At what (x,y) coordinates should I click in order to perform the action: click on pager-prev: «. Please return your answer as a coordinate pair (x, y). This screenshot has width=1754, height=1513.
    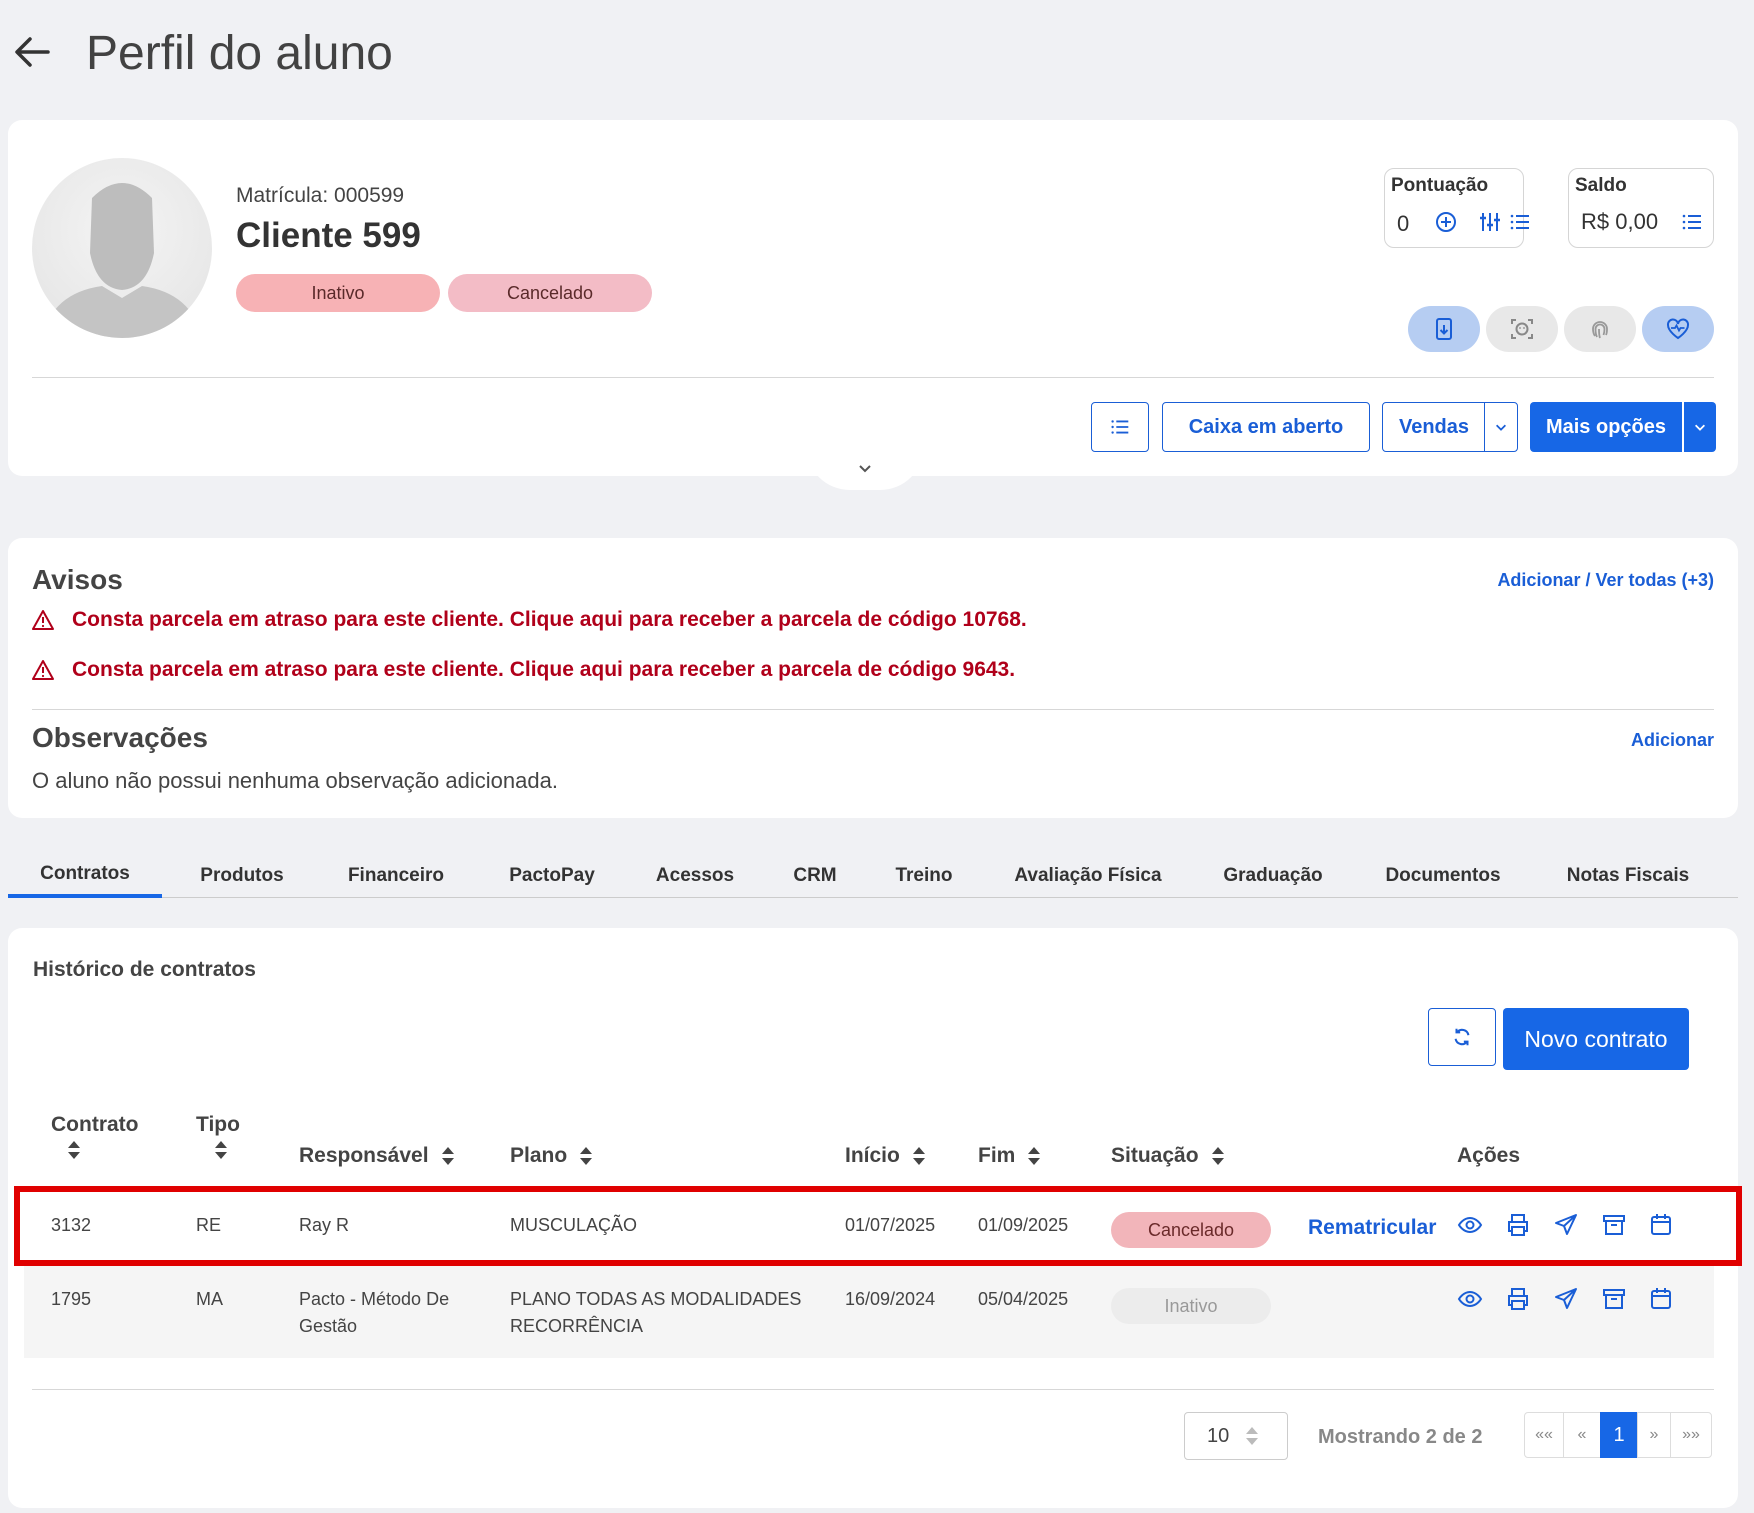
    Looking at the image, I should click on (1582, 1435).